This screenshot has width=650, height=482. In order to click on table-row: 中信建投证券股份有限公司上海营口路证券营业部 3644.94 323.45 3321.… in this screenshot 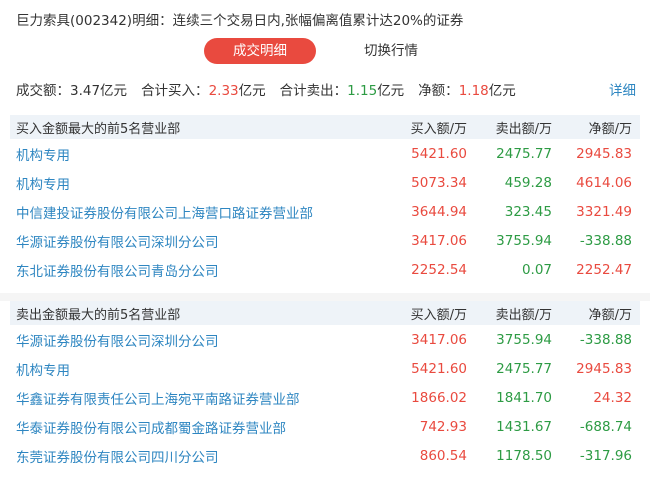, I will do `click(325, 211)`.